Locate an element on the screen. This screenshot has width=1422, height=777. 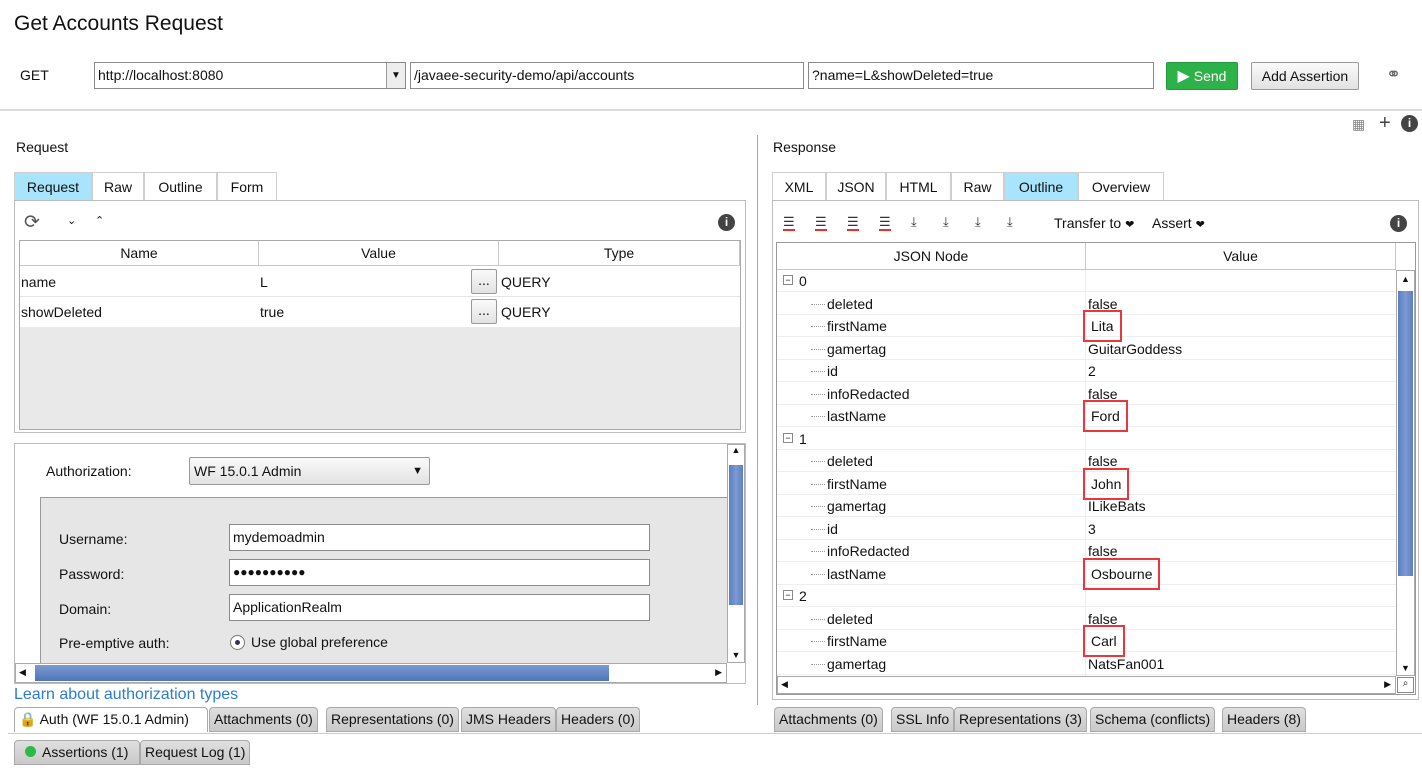
param-name: name is located at coordinates (37, 282).